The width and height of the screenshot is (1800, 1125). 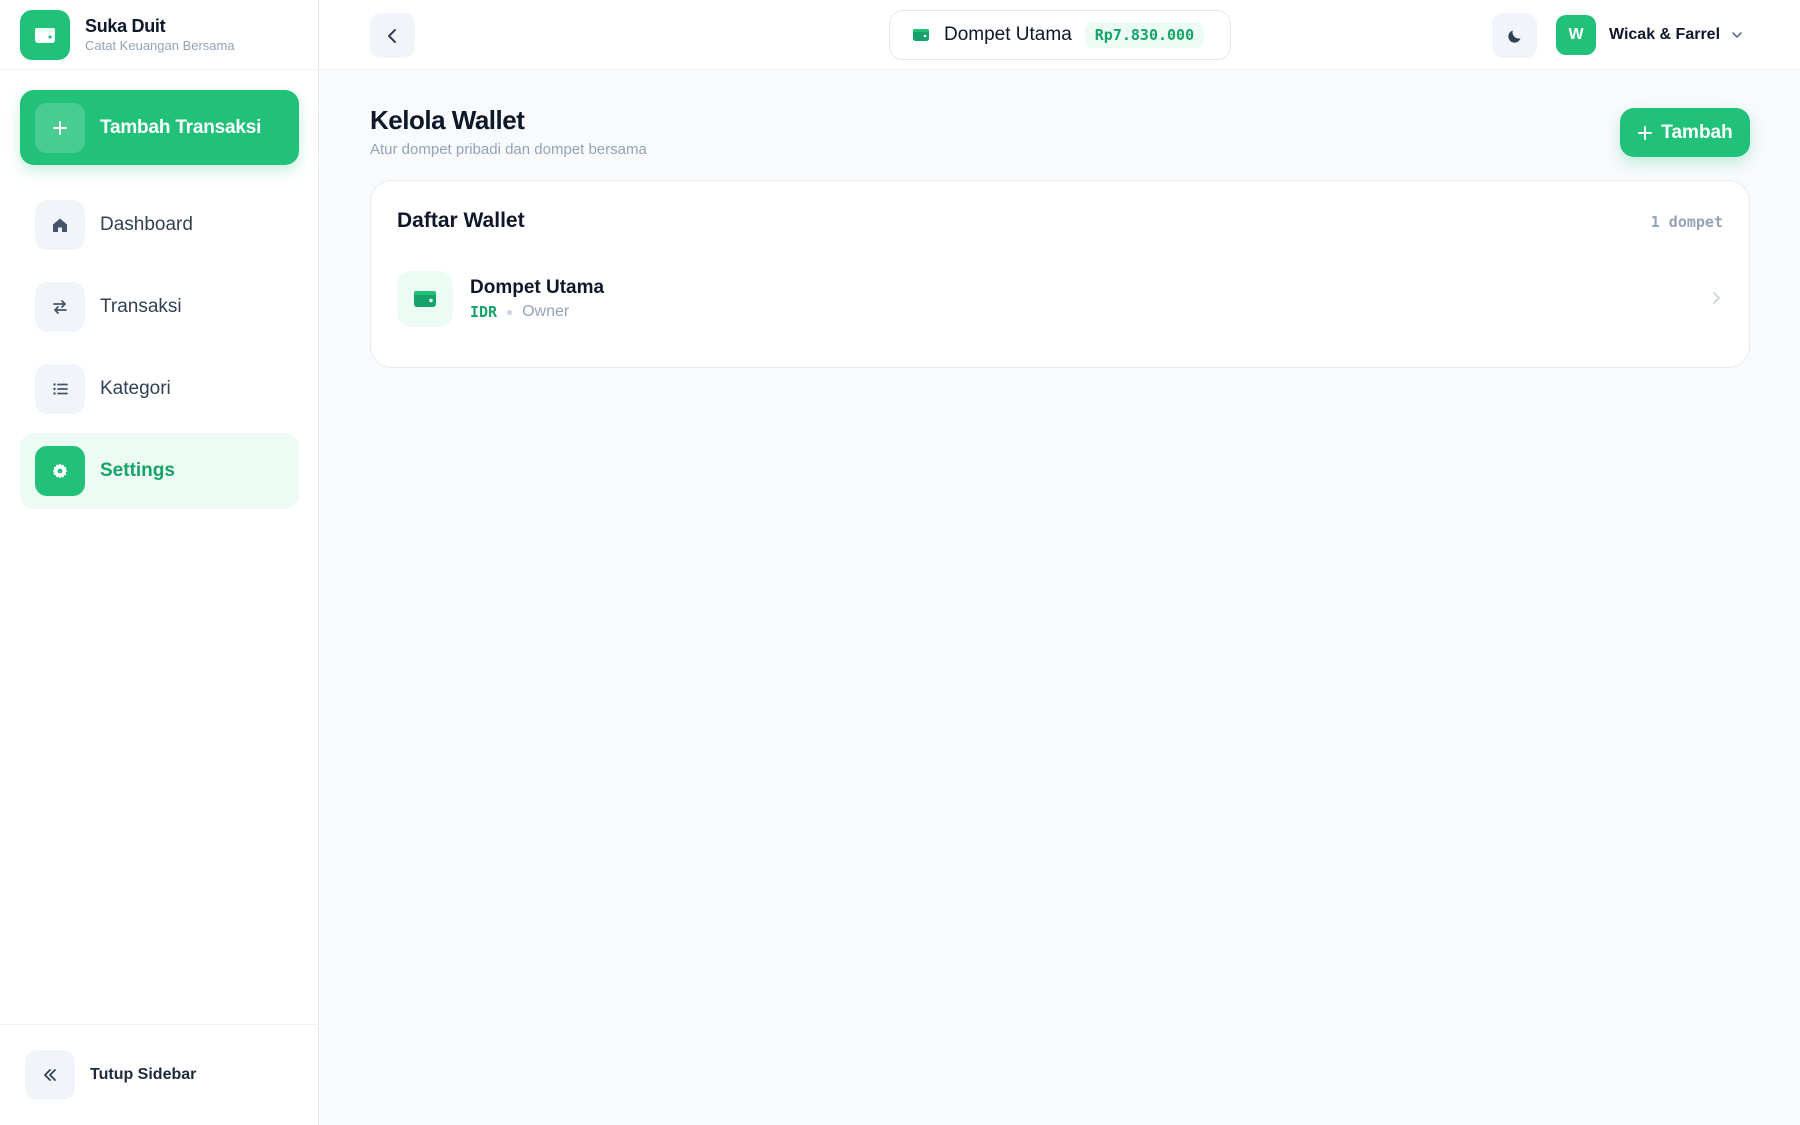 What do you see at coordinates (137, 470) in the screenshot?
I see `sidebar-item-label: Settings` at bounding box center [137, 470].